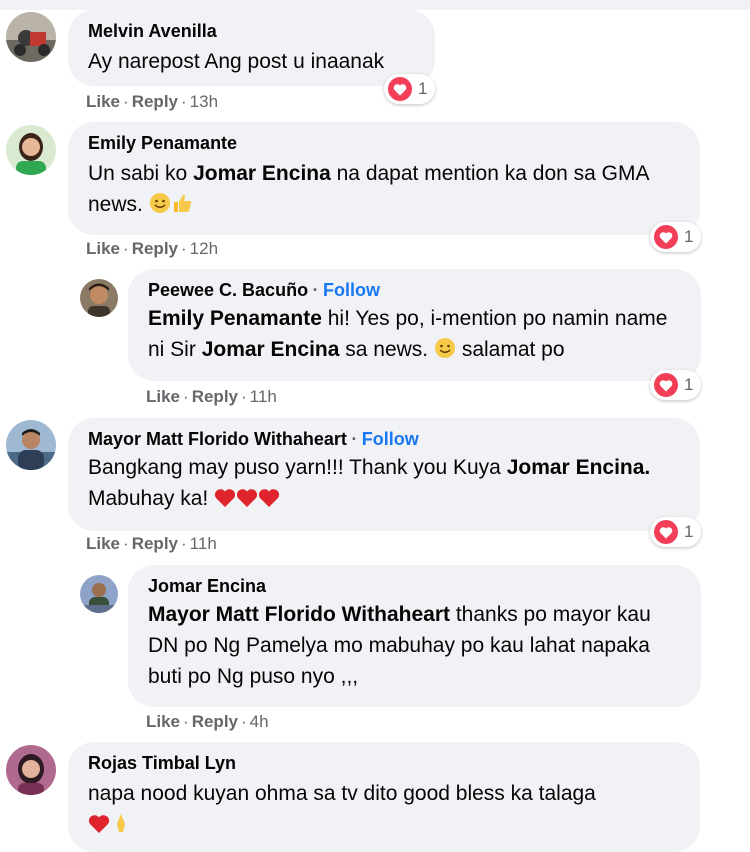 This screenshot has height=852, width=750. What do you see at coordinates (259, 721) in the screenshot?
I see `timestamp: 4h` at bounding box center [259, 721].